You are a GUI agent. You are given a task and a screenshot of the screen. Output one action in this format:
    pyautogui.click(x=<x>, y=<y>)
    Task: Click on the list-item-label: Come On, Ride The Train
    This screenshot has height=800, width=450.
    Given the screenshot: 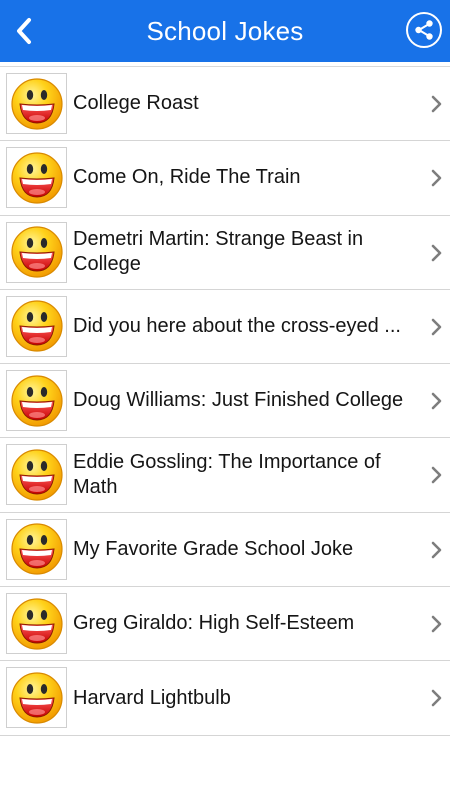 What is the action you would take?
    pyautogui.click(x=187, y=177)
    